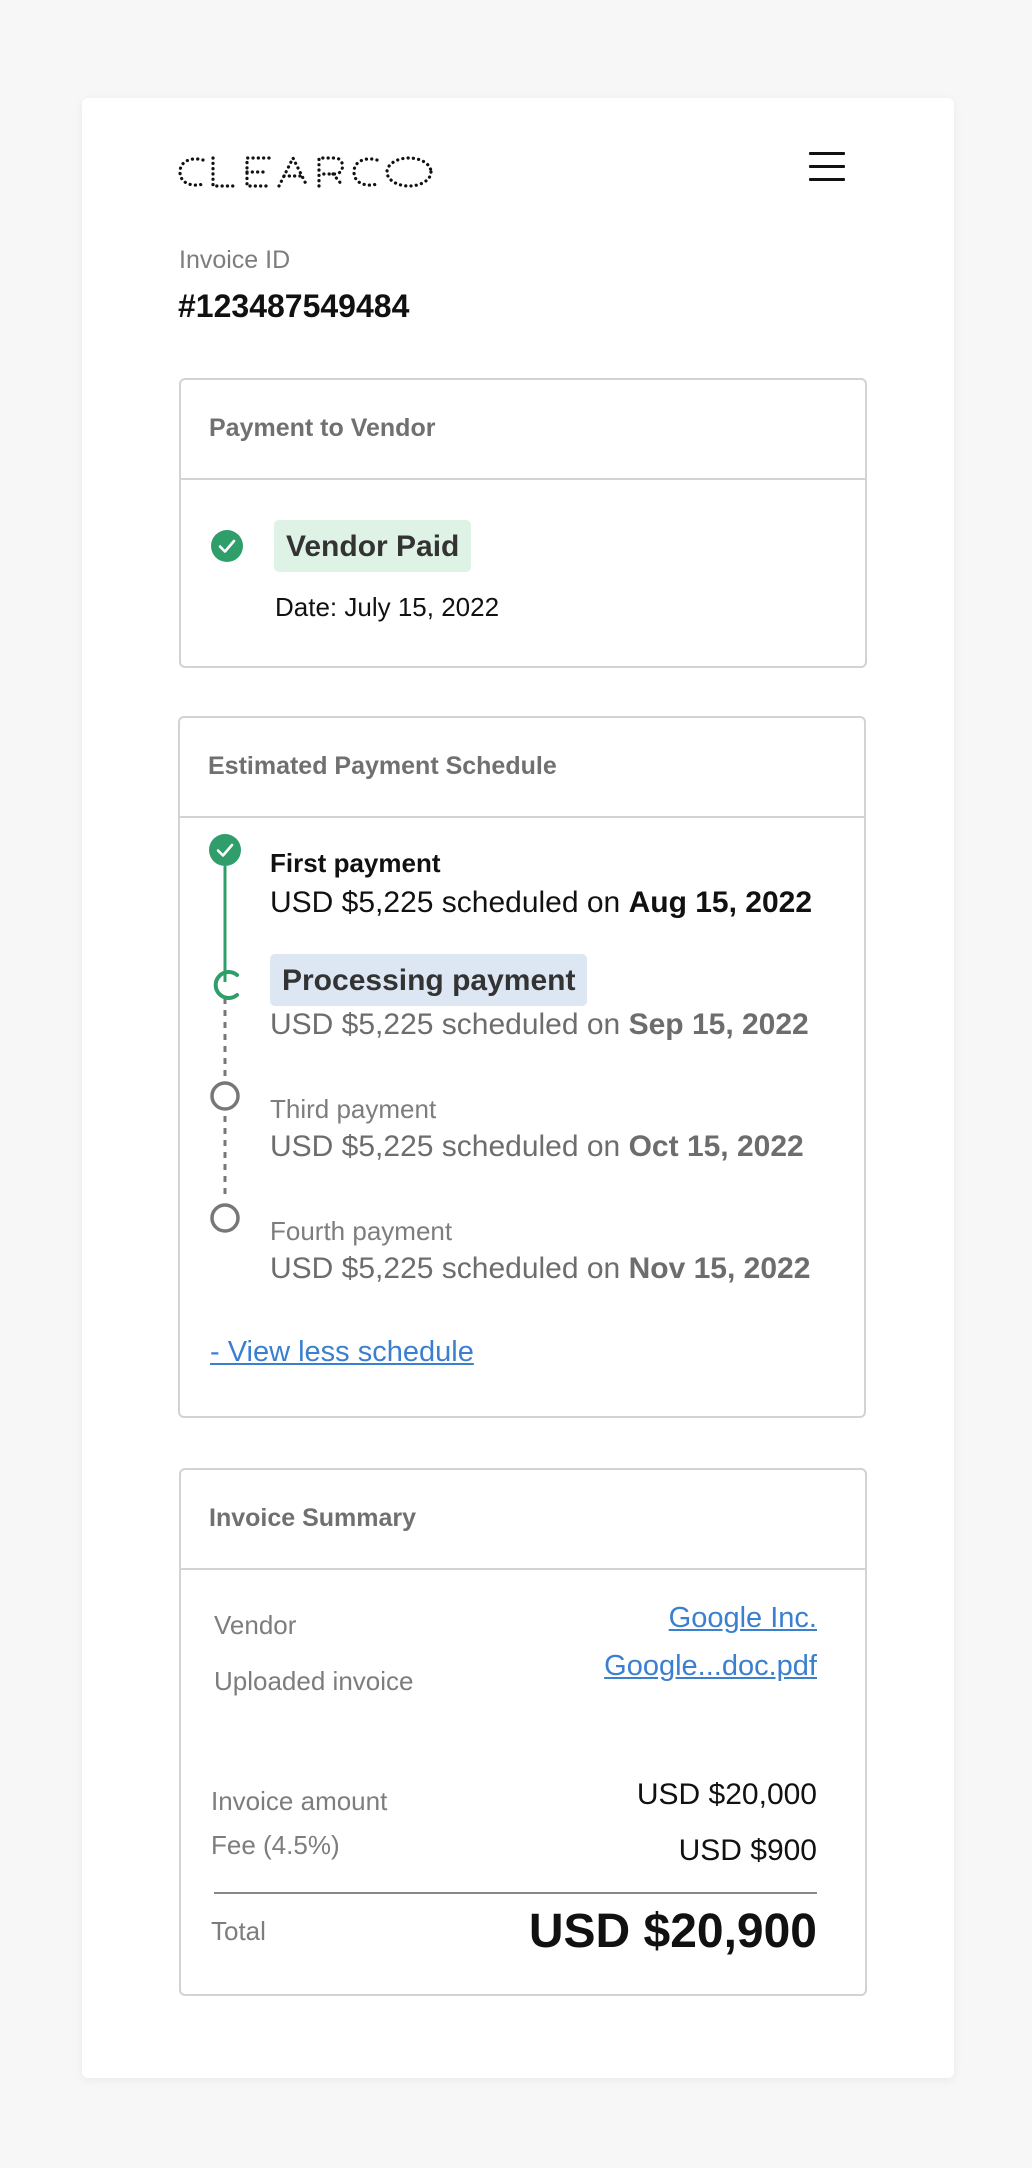 This screenshot has width=1032, height=2168. Describe the element at coordinates (235, 260) in the screenshot. I see `invoice-id-label: Invoice ID` at that location.